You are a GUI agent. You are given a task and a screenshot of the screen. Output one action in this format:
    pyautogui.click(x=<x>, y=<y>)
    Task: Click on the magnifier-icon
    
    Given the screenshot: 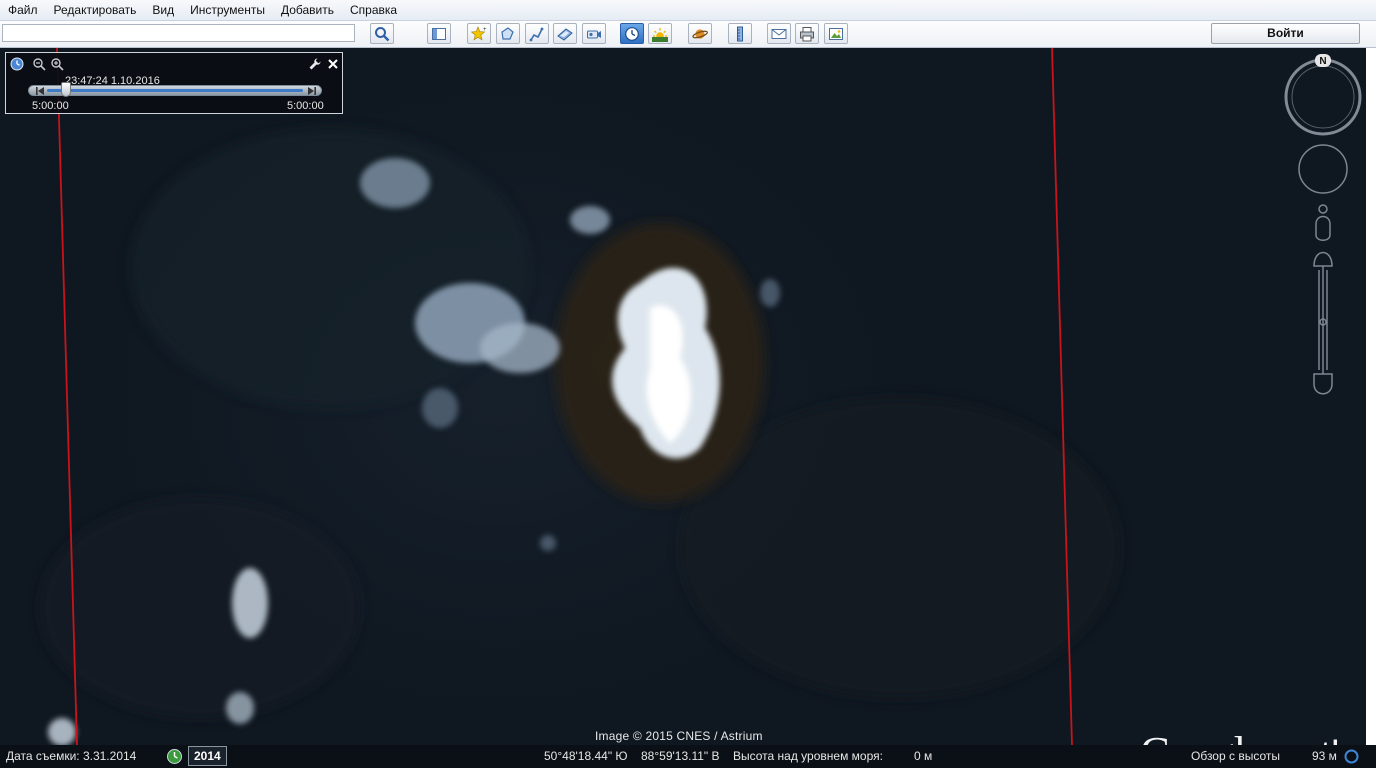 What is the action you would take?
    pyautogui.click(x=382, y=33)
    